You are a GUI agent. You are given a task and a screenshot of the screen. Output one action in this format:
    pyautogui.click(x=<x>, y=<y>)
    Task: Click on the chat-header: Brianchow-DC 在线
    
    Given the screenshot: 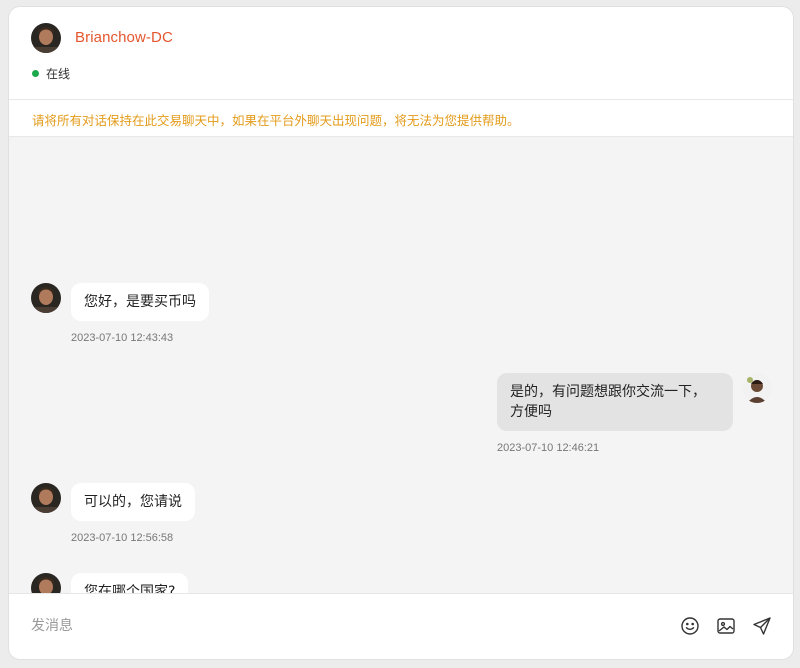 What is the action you would take?
    pyautogui.click(x=401, y=53)
    